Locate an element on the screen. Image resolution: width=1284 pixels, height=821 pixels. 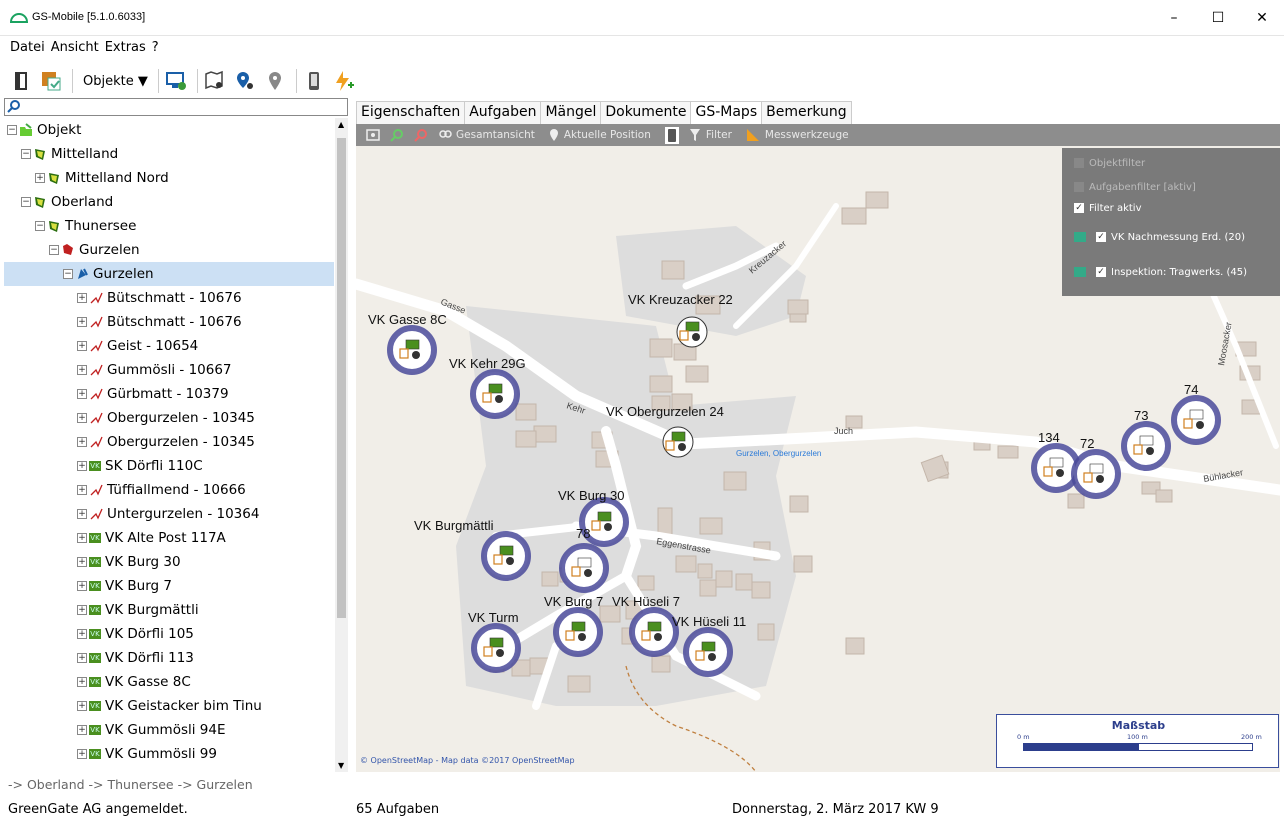
add-task-button is located at coordinates (344, 81).